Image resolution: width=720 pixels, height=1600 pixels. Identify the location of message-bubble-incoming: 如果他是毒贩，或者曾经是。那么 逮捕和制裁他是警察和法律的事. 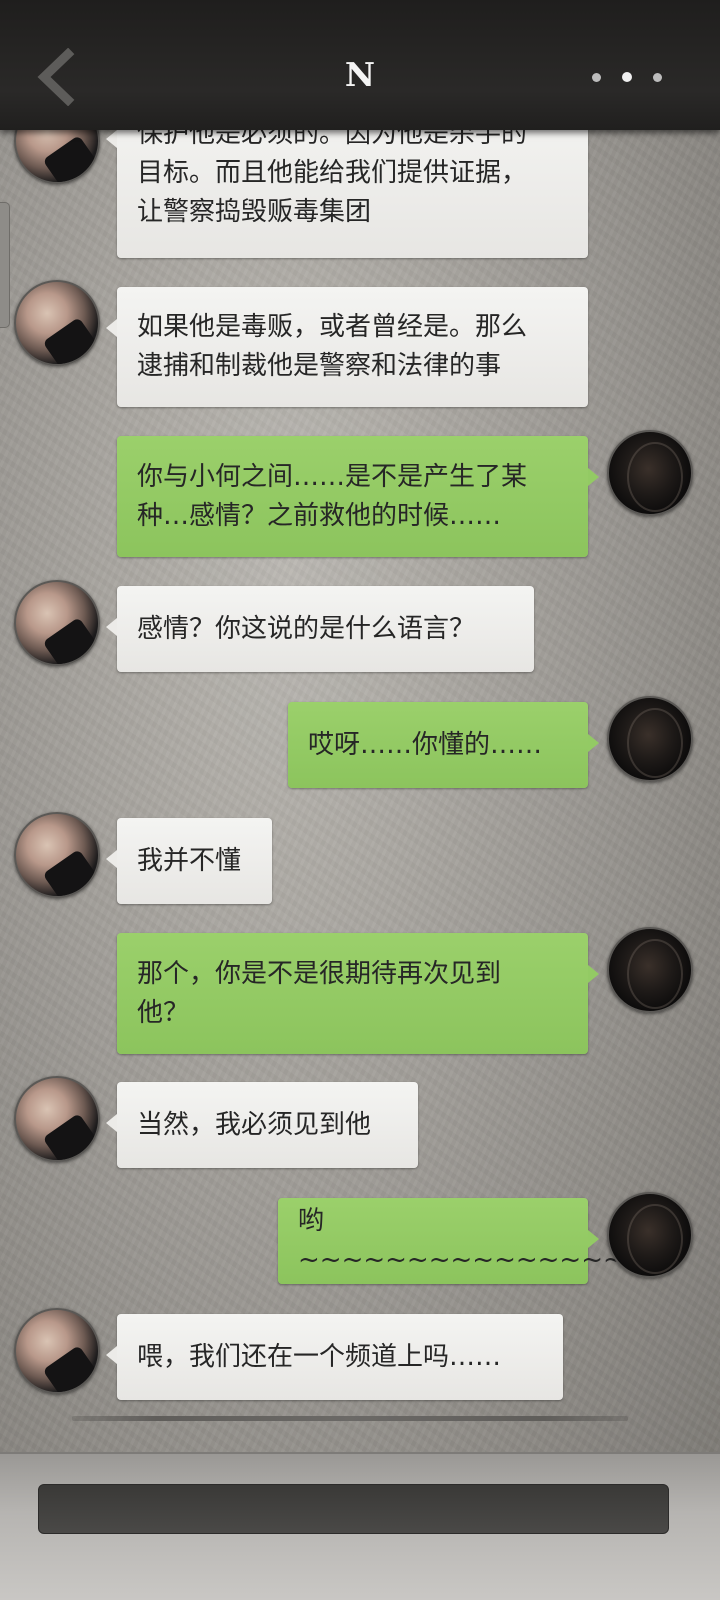
(347, 347).